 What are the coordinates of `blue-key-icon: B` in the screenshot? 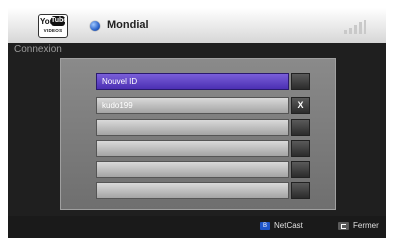 It's located at (265, 226).